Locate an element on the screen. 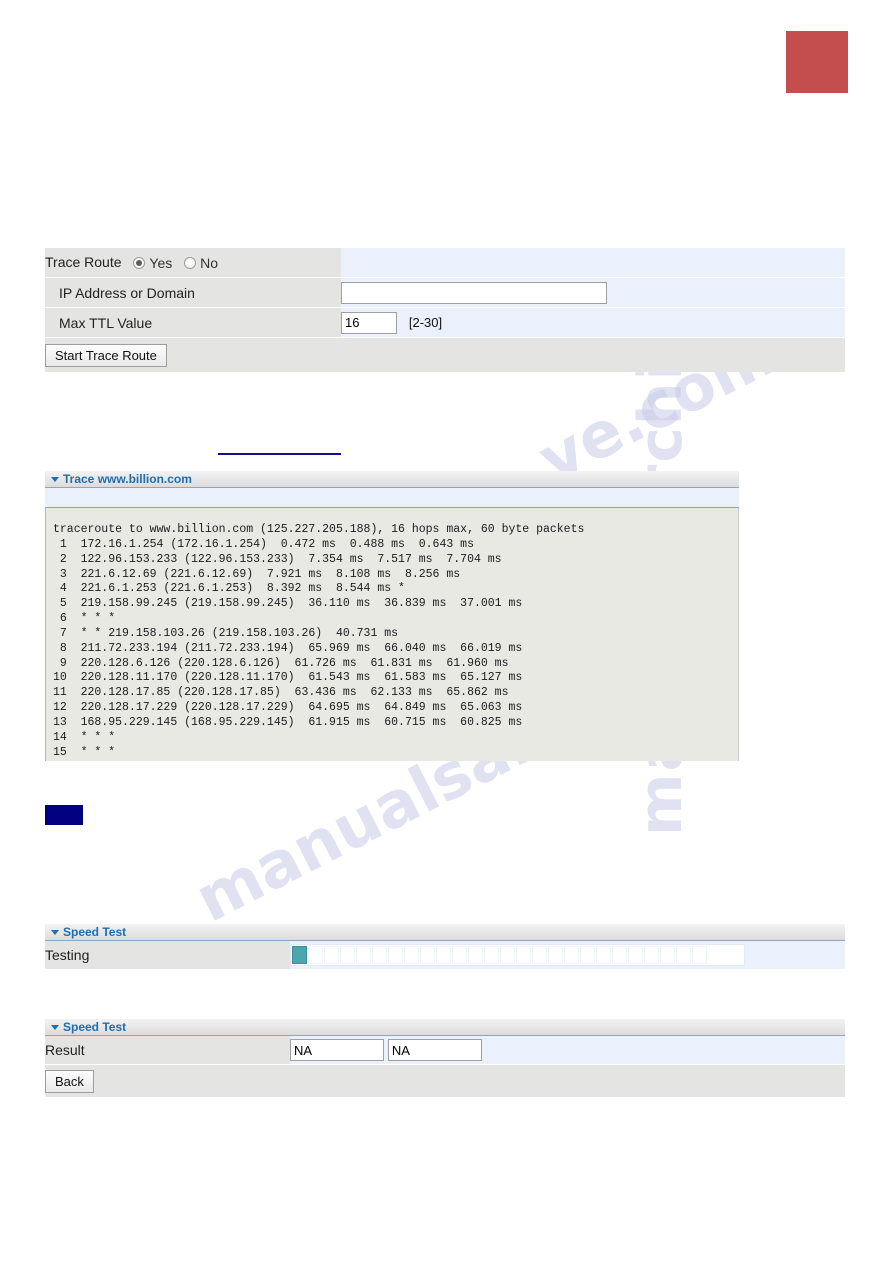  navy-horizontal-rule is located at coordinates (279, 454).